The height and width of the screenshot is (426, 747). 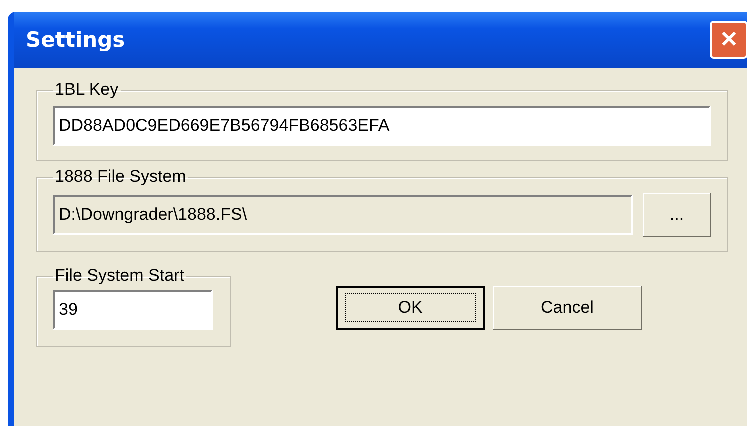 I want to click on ok-button: OK, so click(x=410, y=308).